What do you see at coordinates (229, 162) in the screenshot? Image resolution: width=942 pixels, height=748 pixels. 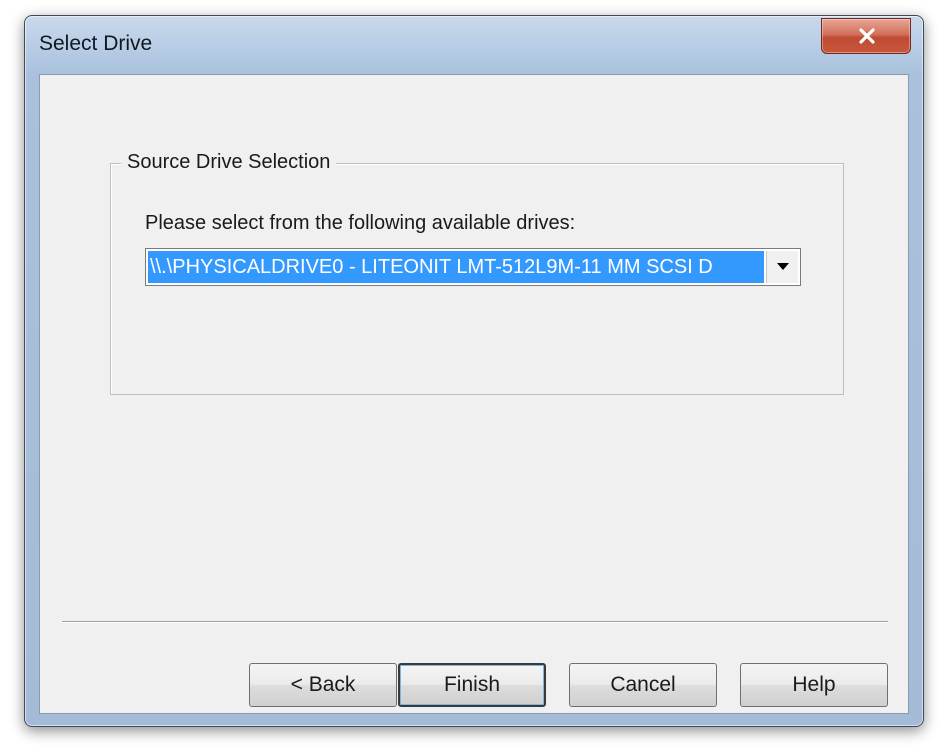 I see `groupbox-legend: Source Drive Selection` at bounding box center [229, 162].